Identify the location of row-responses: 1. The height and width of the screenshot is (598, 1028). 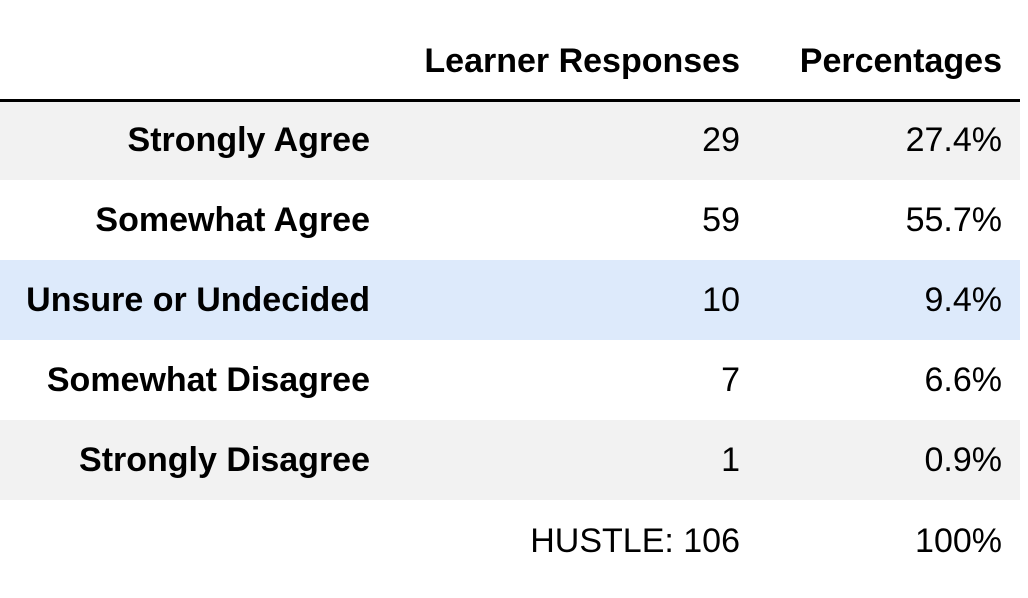
(730, 459).